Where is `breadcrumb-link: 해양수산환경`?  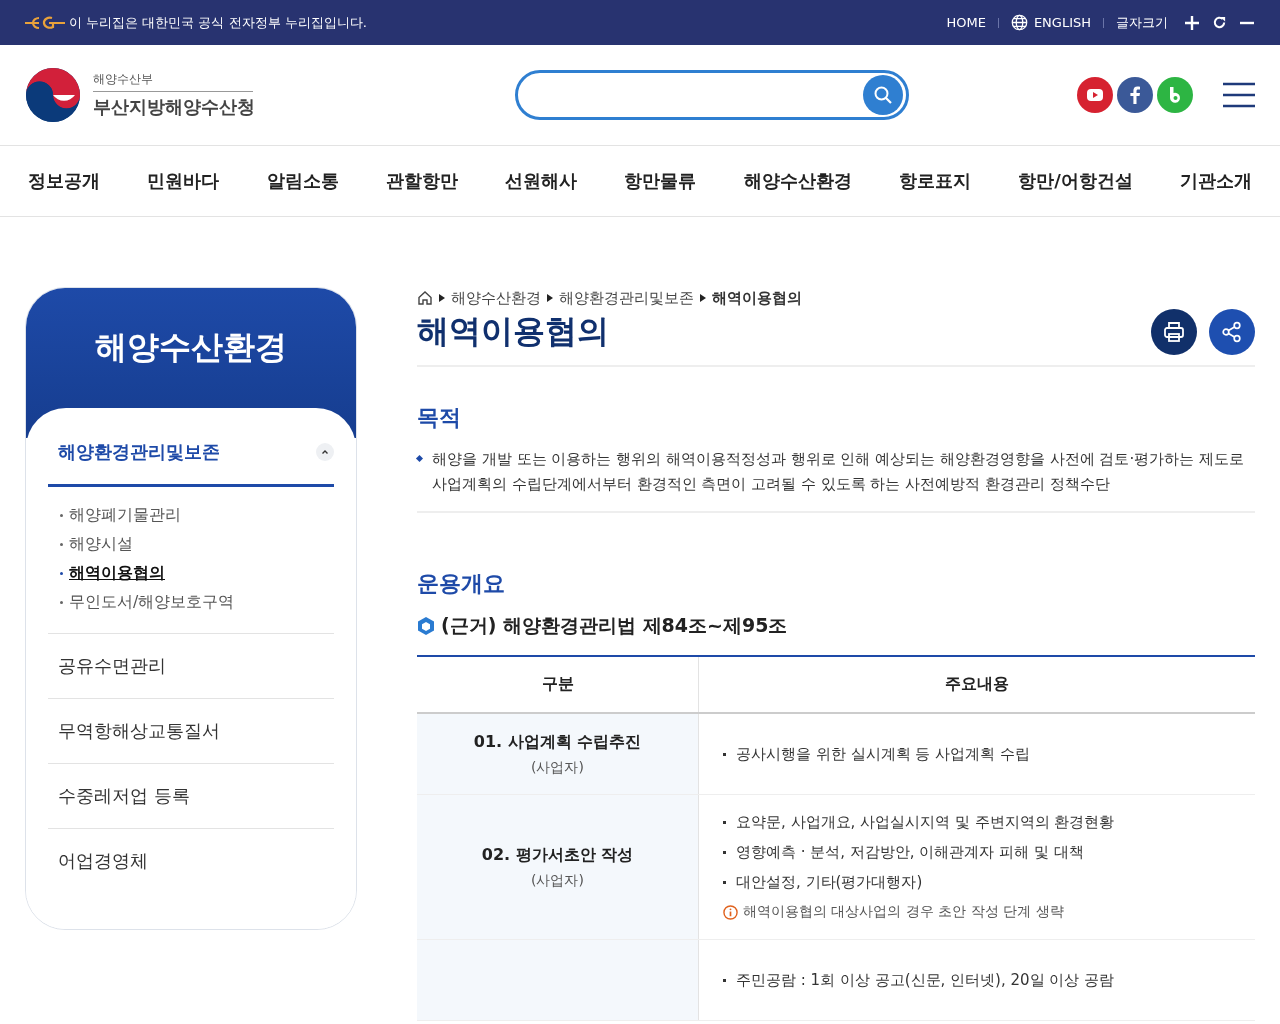 breadcrumb-link: 해양수산환경 is located at coordinates (496, 298).